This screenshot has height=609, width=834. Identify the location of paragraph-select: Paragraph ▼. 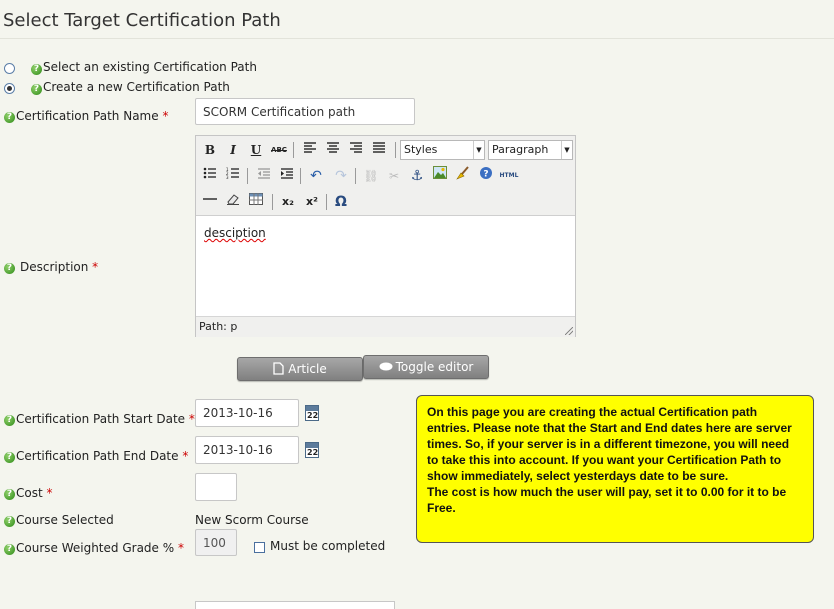
(530, 150).